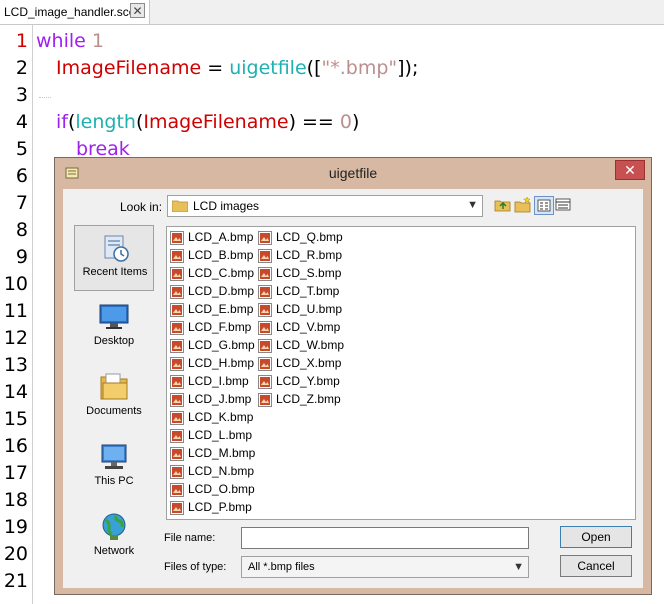 This screenshot has height=604, width=664. I want to click on look-in-dropdown: LCD images ▼, so click(325, 206).